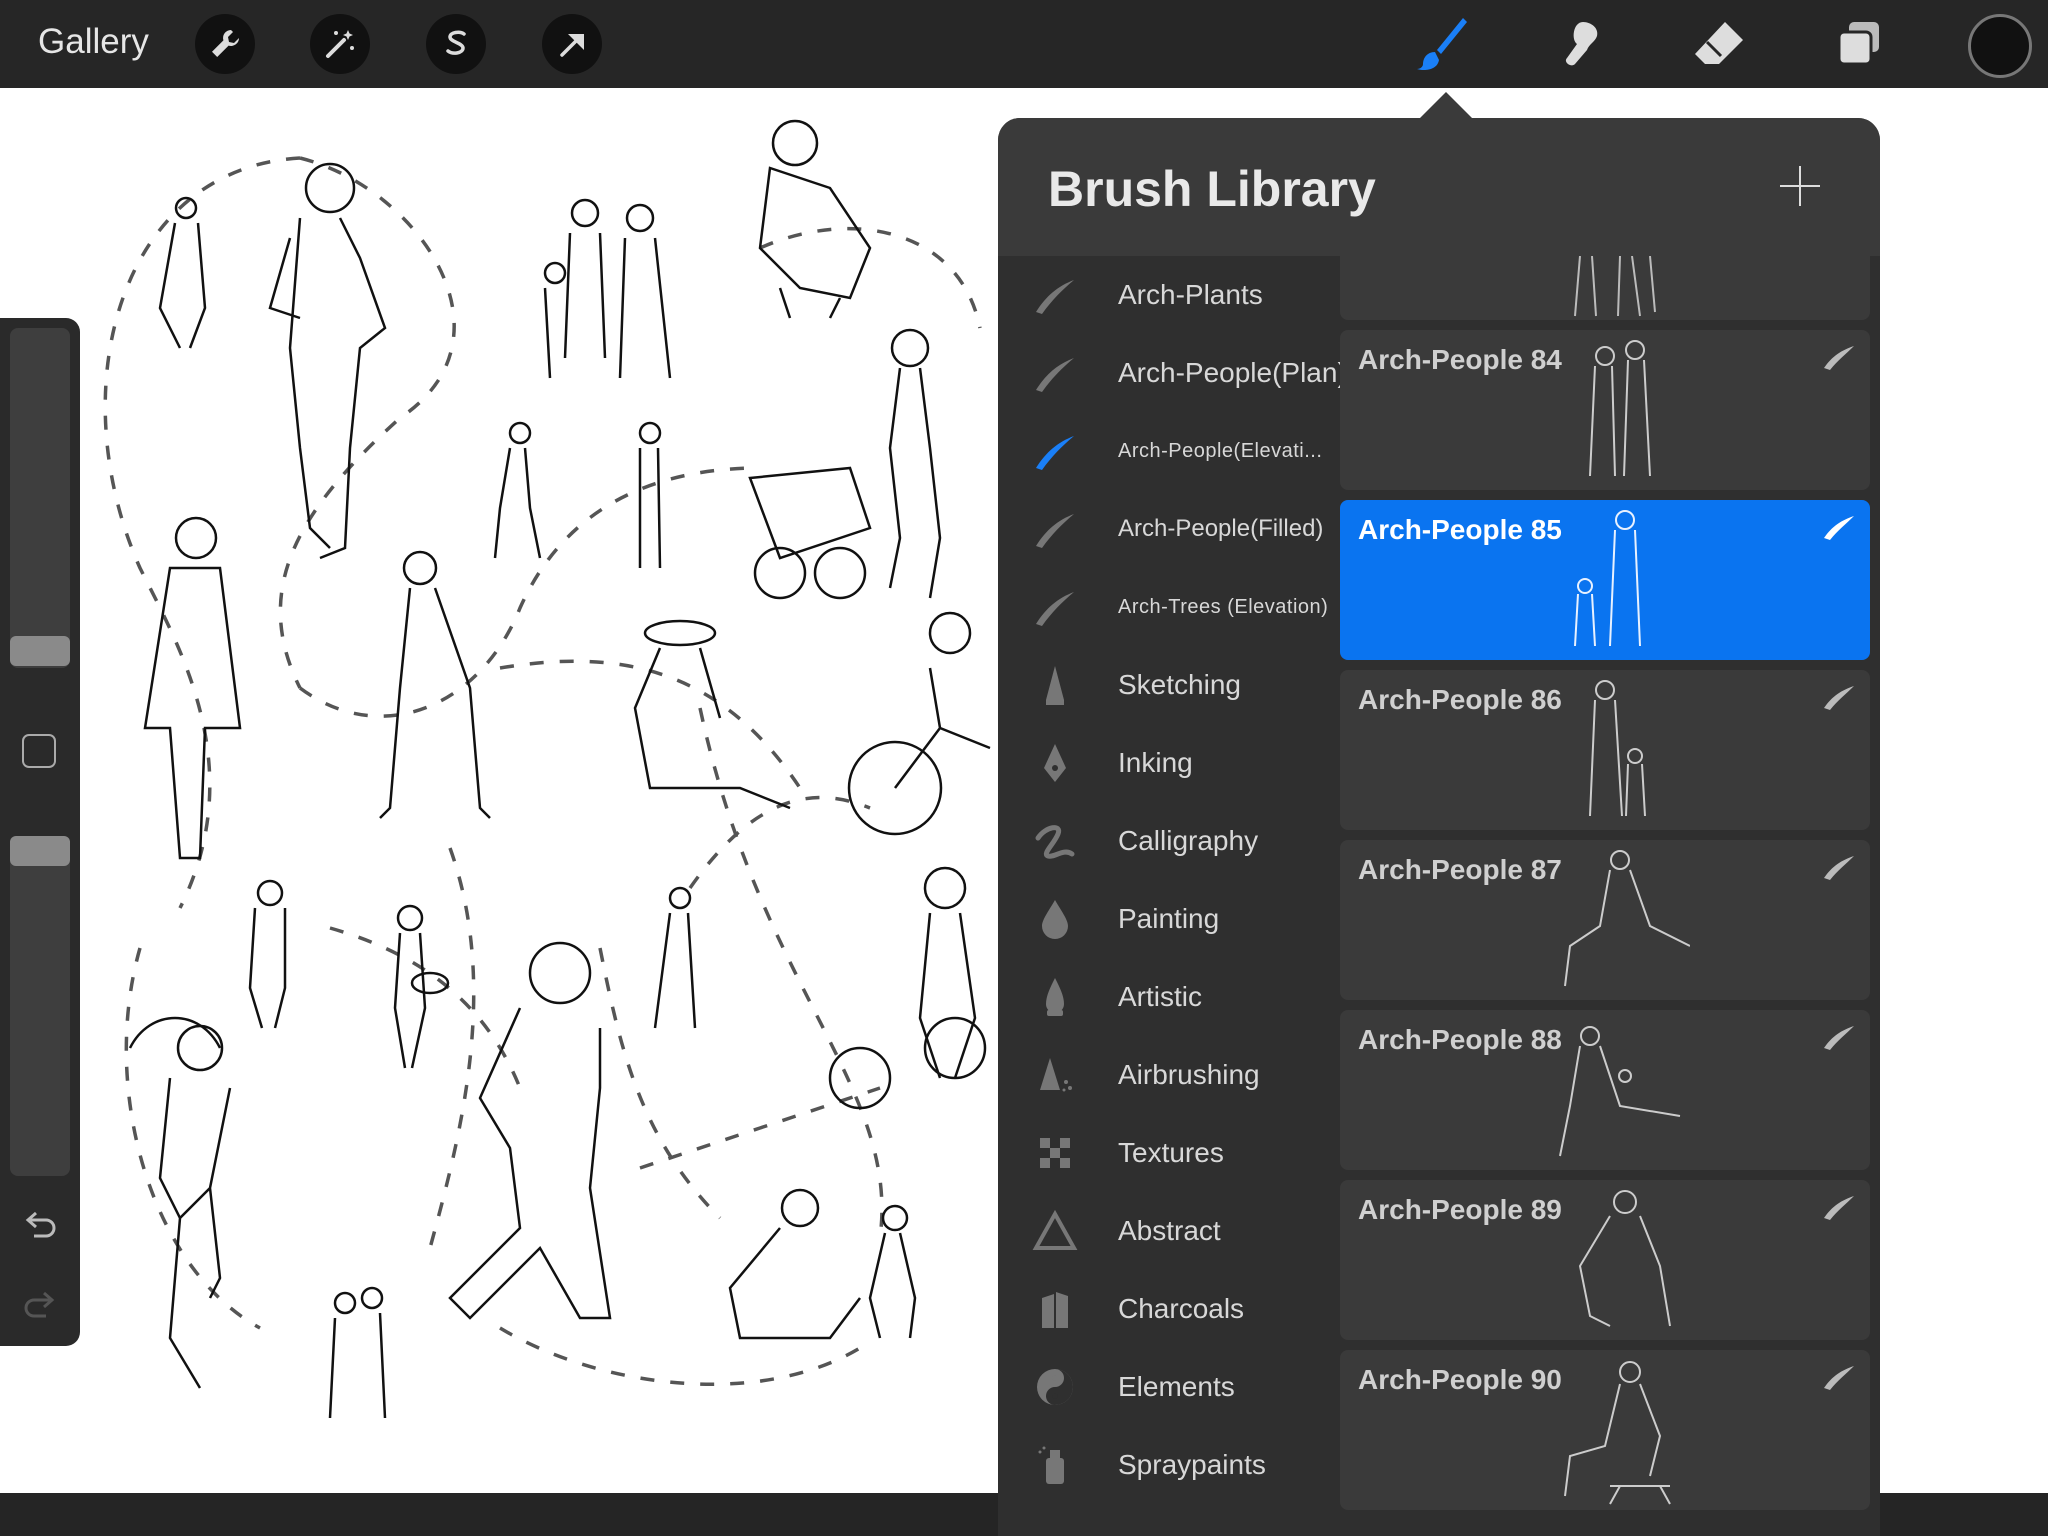 The width and height of the screenshot is (2048, 1536). I want to click on brush-set-painting: Painting, so click(1168, 919).